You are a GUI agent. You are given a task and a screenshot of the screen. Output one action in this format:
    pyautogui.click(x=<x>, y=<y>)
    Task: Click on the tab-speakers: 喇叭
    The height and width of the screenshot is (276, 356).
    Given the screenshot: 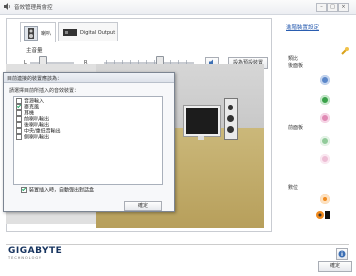 What is the action you would take?
    pyautogui.click(x=38, y=32)
    